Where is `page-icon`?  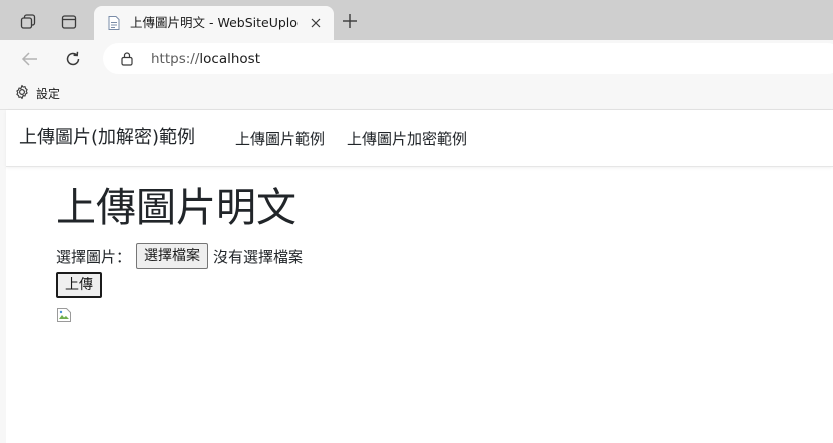
page-icon is located at coordinates (114, 23).